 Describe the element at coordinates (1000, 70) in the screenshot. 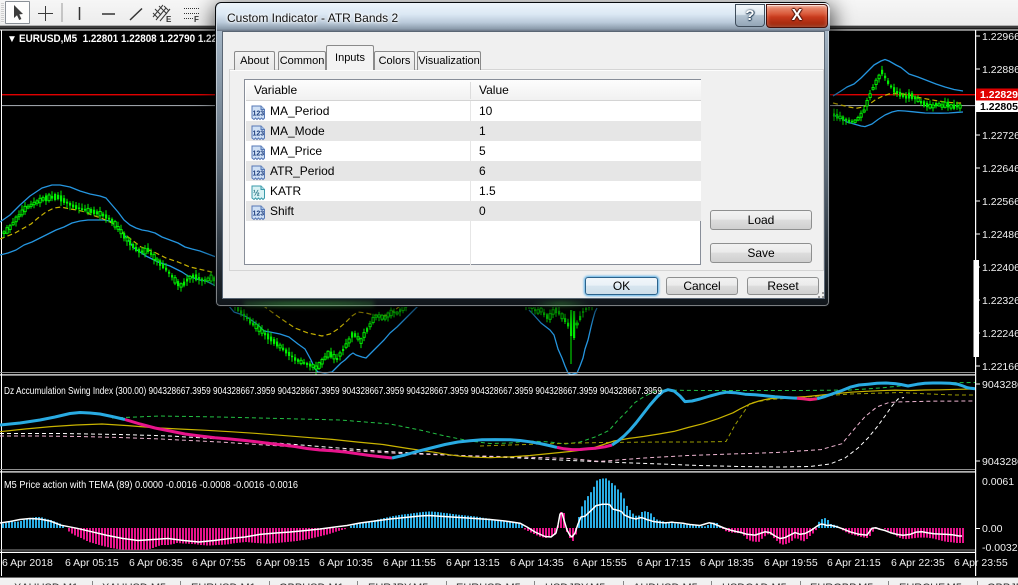

I see `svg-text: 1.22886` at that location.